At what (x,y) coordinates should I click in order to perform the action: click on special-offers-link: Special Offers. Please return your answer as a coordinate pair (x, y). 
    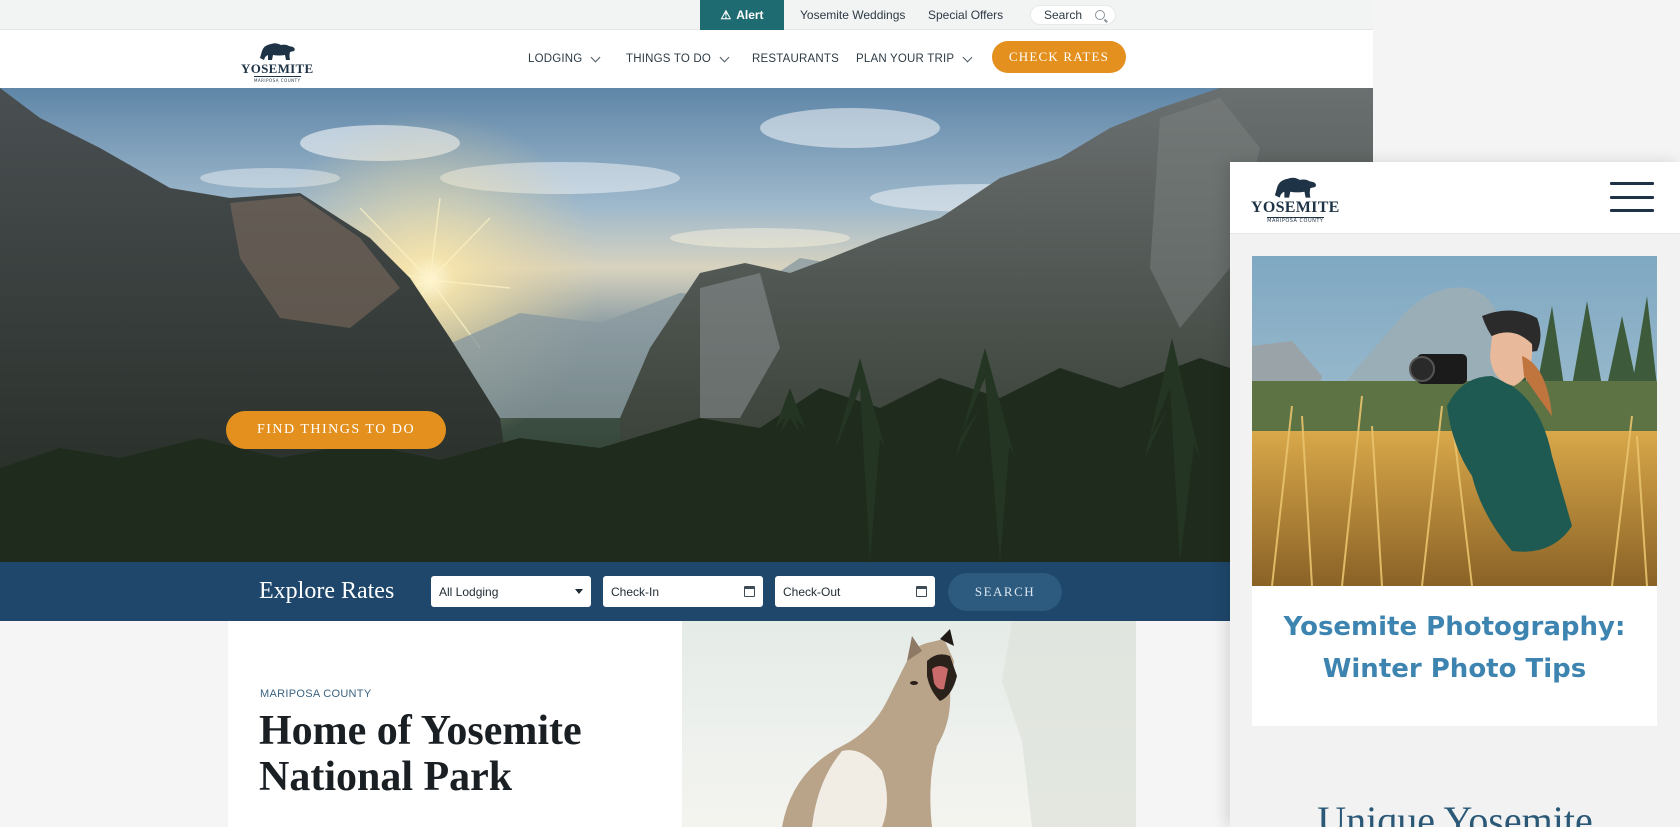
    Looking at the image, I should click on (965, 15).